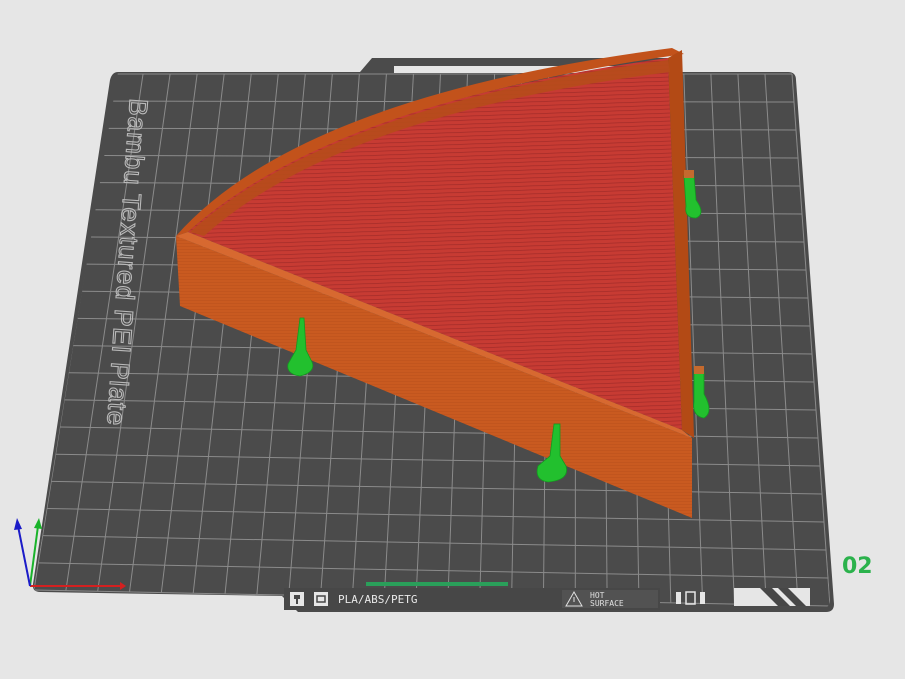 This screenshot has width=905, height=679. I want to click on plate-number: 02, so click(857, 566).